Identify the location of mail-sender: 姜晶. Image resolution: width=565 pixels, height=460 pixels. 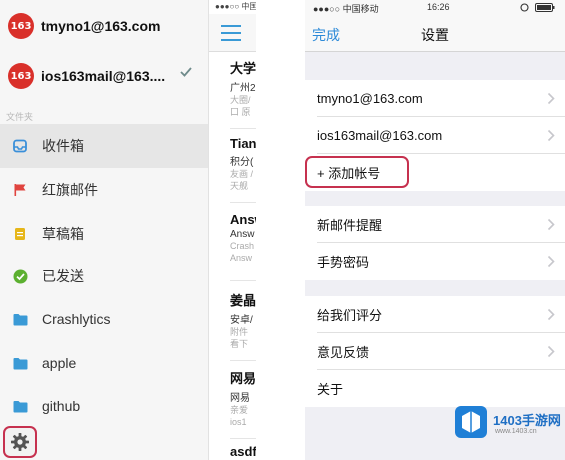
(243, 300).